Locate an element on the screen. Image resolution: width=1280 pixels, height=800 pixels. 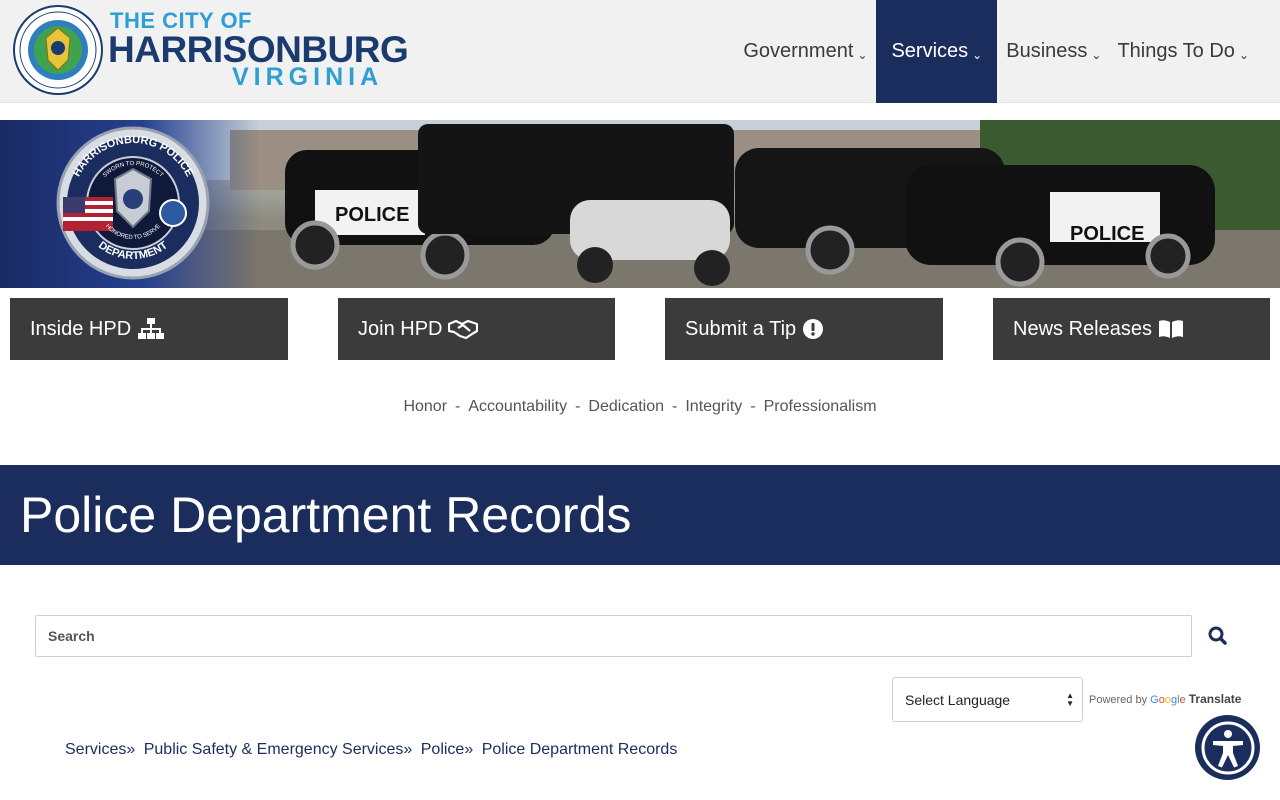
city-seal-icon is located at coordinates (58, 50).